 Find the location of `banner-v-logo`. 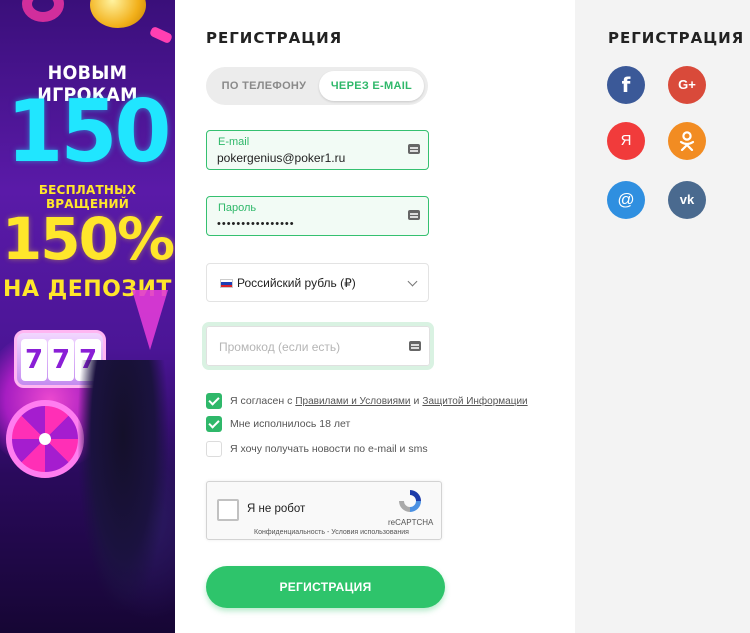

banner-v-logo is located at coordinates (150, 320).